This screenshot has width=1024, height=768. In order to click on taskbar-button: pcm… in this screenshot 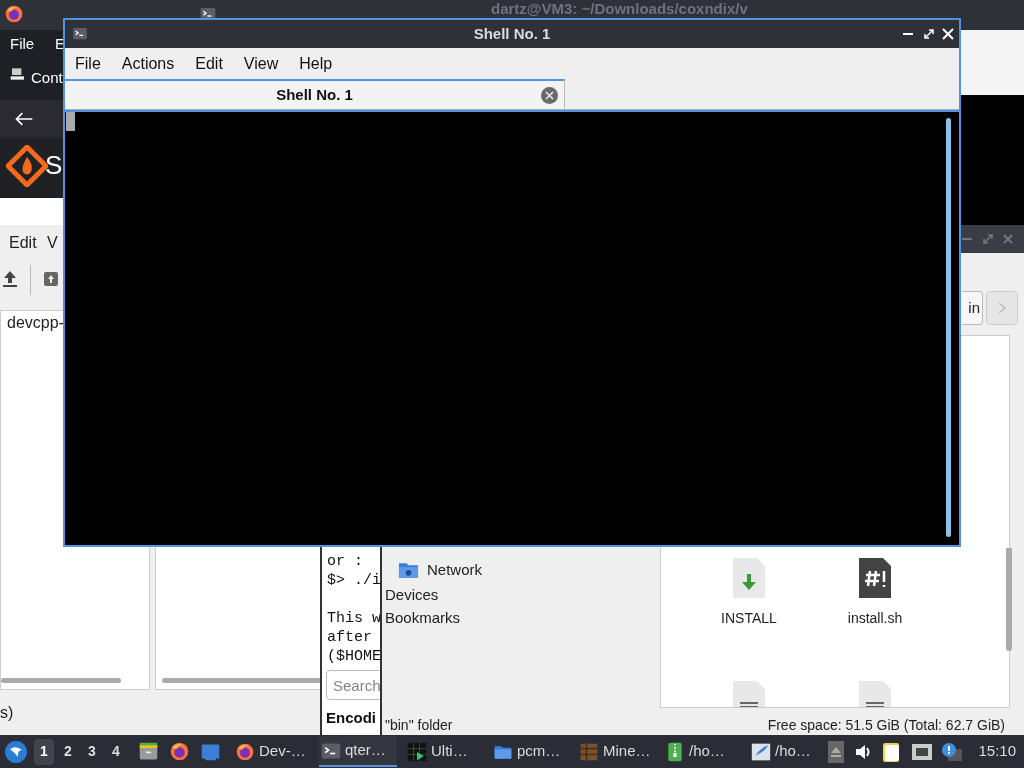, I will do `click(530, 751)`.